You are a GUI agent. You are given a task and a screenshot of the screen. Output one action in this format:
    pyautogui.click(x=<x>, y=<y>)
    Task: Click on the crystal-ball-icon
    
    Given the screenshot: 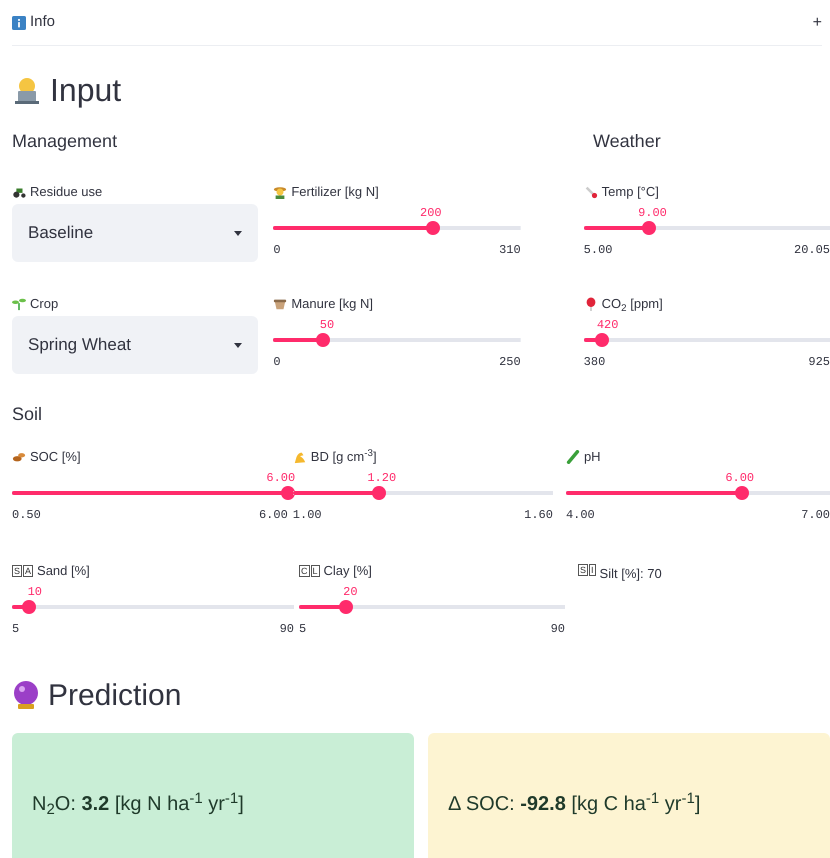 What is the action you would take?
    pyautogui.click(x=26, y=695)
    